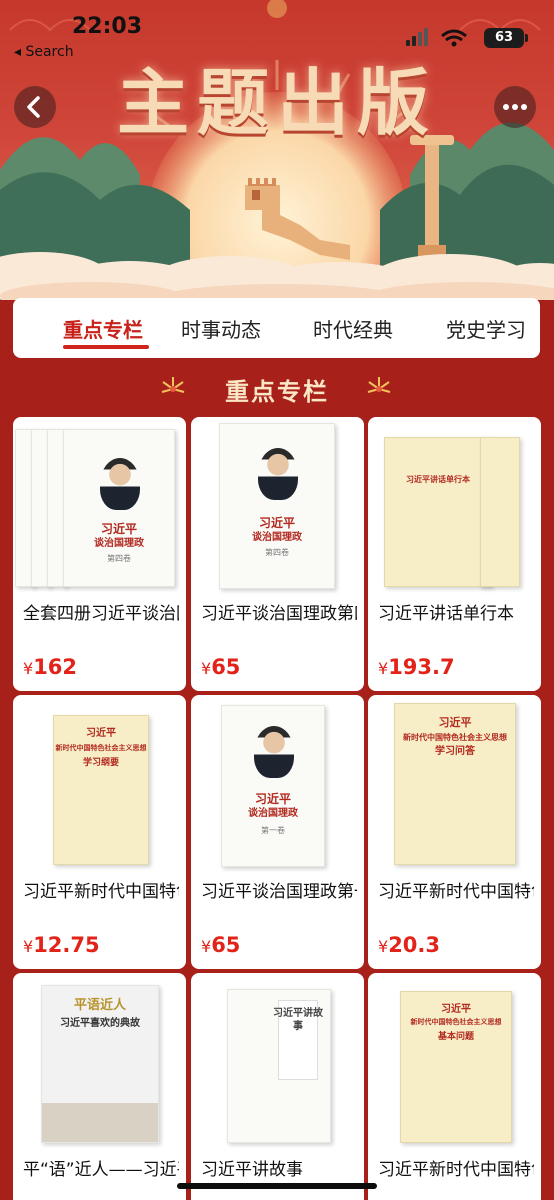 This screenshot has width=554, height=1200. I want to click on book-cover: 习近平 新时代中国特色社会主义思想 学习问答, so click(455, 784).